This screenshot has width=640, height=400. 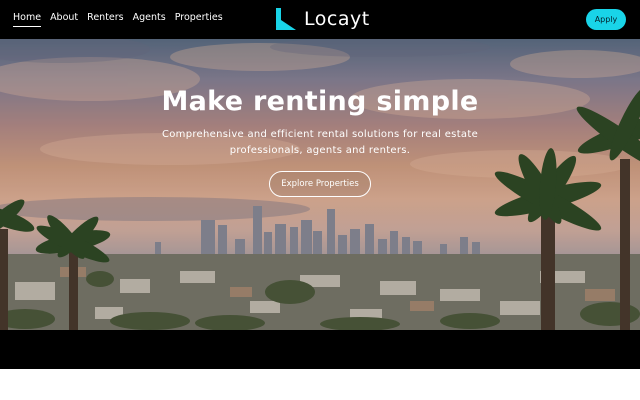 I want to click on hero-title: Make renting simple, so click(x=320, y=101).